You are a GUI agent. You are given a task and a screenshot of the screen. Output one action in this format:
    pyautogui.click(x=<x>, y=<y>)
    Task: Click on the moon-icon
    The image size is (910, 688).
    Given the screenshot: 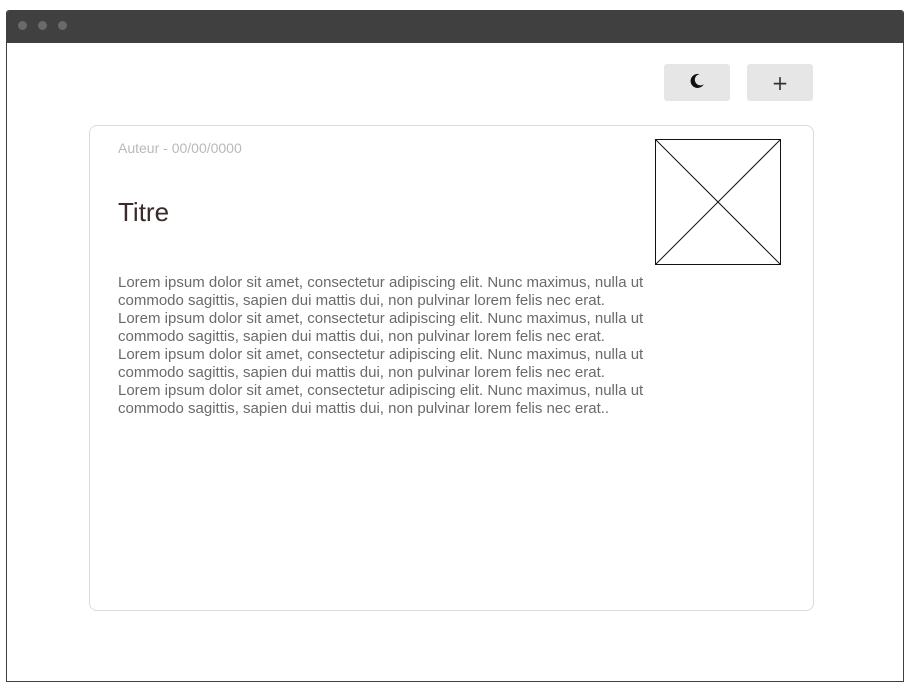 What is the action you would take?
    pyautogui.click(x=697, y=82)
    